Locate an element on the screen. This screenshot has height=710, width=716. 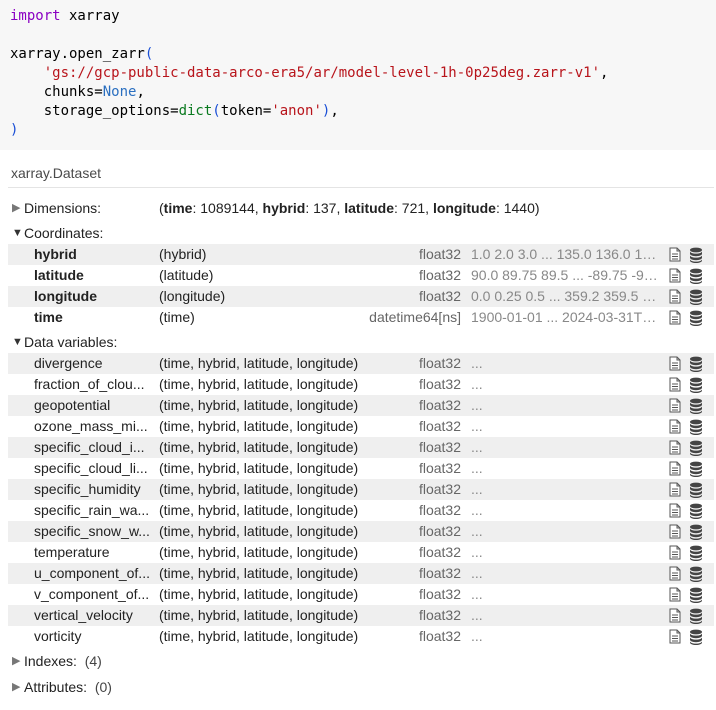
variable-preview: 1.0 2.0 3.0 ... 135.0 136.0 137.0 is located at coordinates (566, 254).